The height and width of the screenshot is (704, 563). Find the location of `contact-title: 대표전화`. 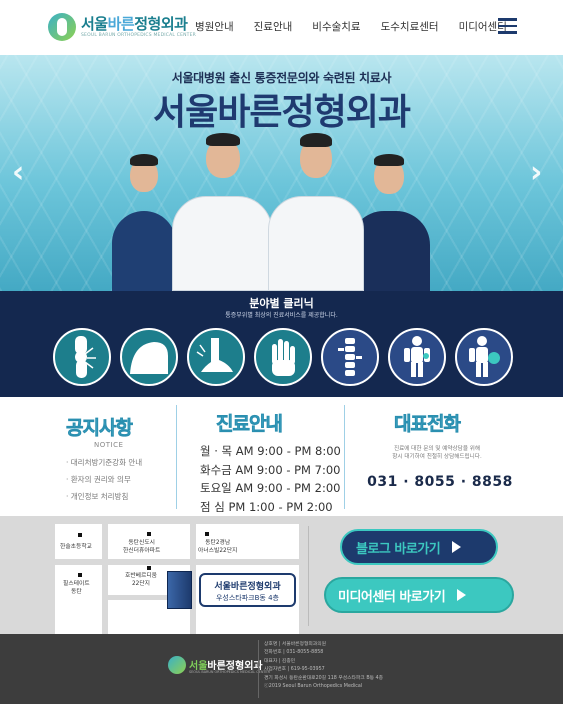

contact-title: 대표전화 is located at coordinates (428, 424).